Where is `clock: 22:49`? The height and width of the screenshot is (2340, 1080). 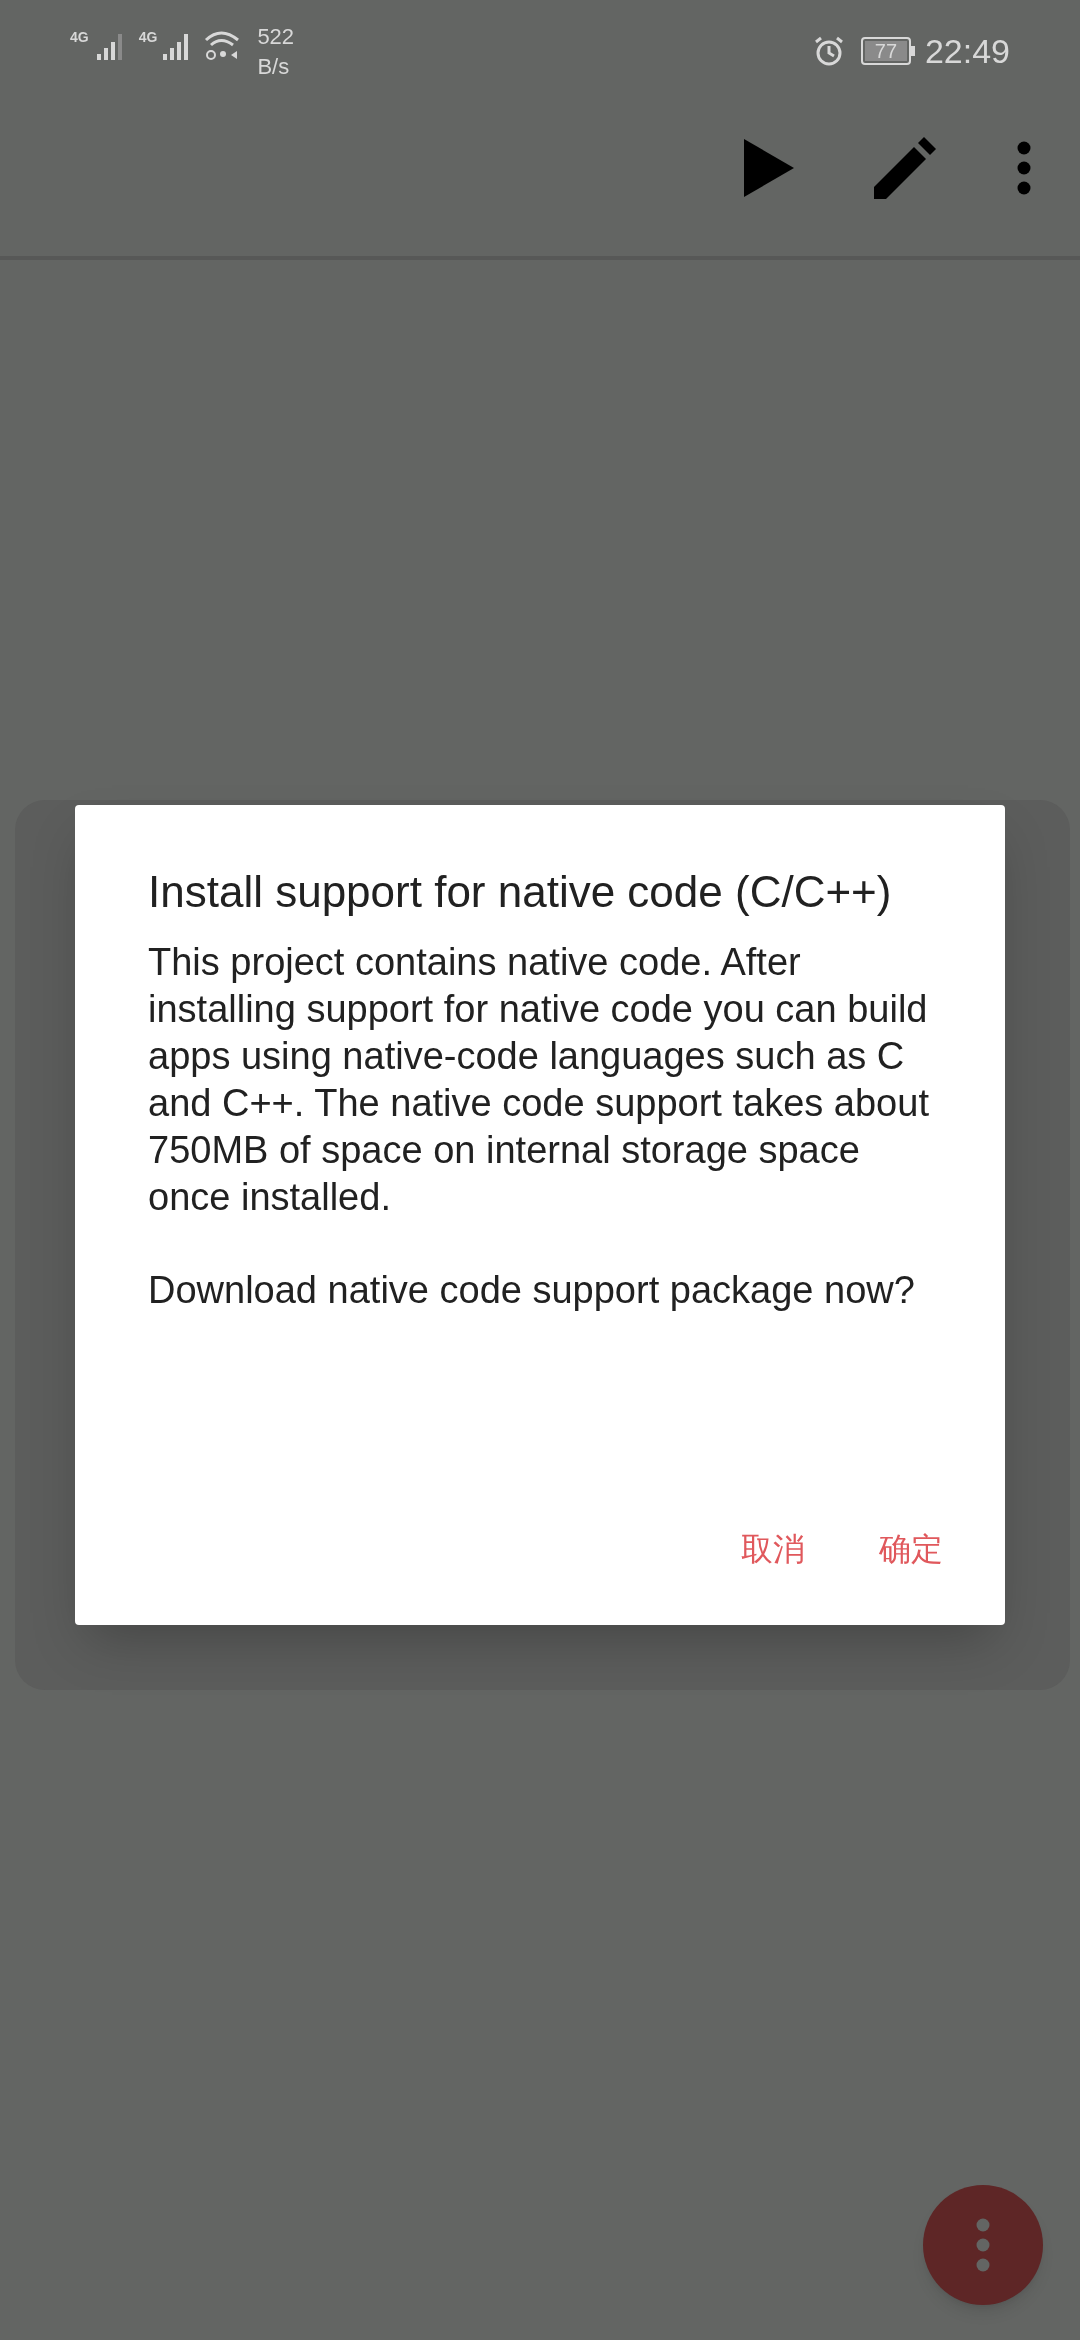 clock: 22:49 is located at coordinates (967, 51).